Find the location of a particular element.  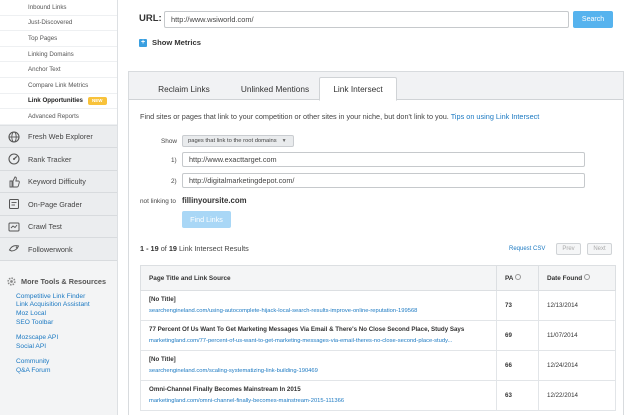

not-linking-label: not linking to is located at coordinates (158, 201).